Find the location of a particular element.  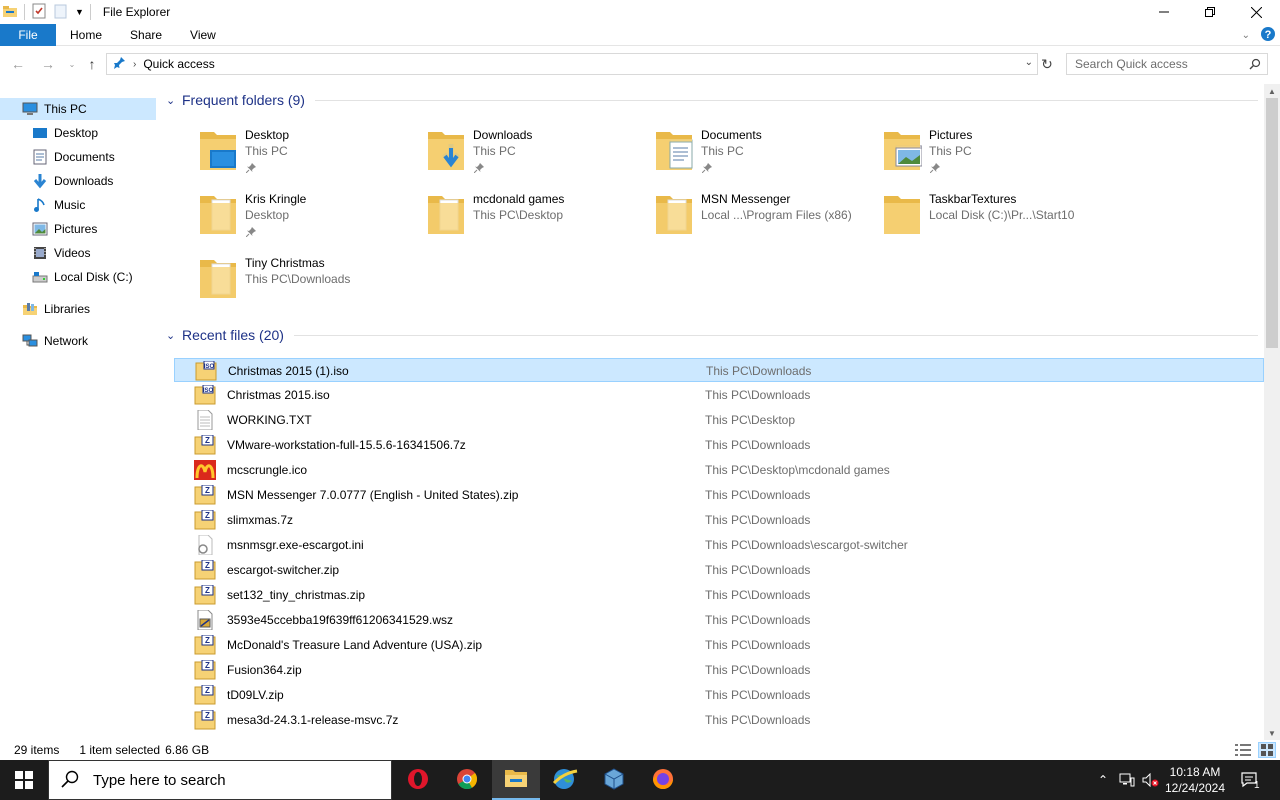

frequent-folder-tile: mcdonald games This PC\Desktop is located at coordinates (536, 217).